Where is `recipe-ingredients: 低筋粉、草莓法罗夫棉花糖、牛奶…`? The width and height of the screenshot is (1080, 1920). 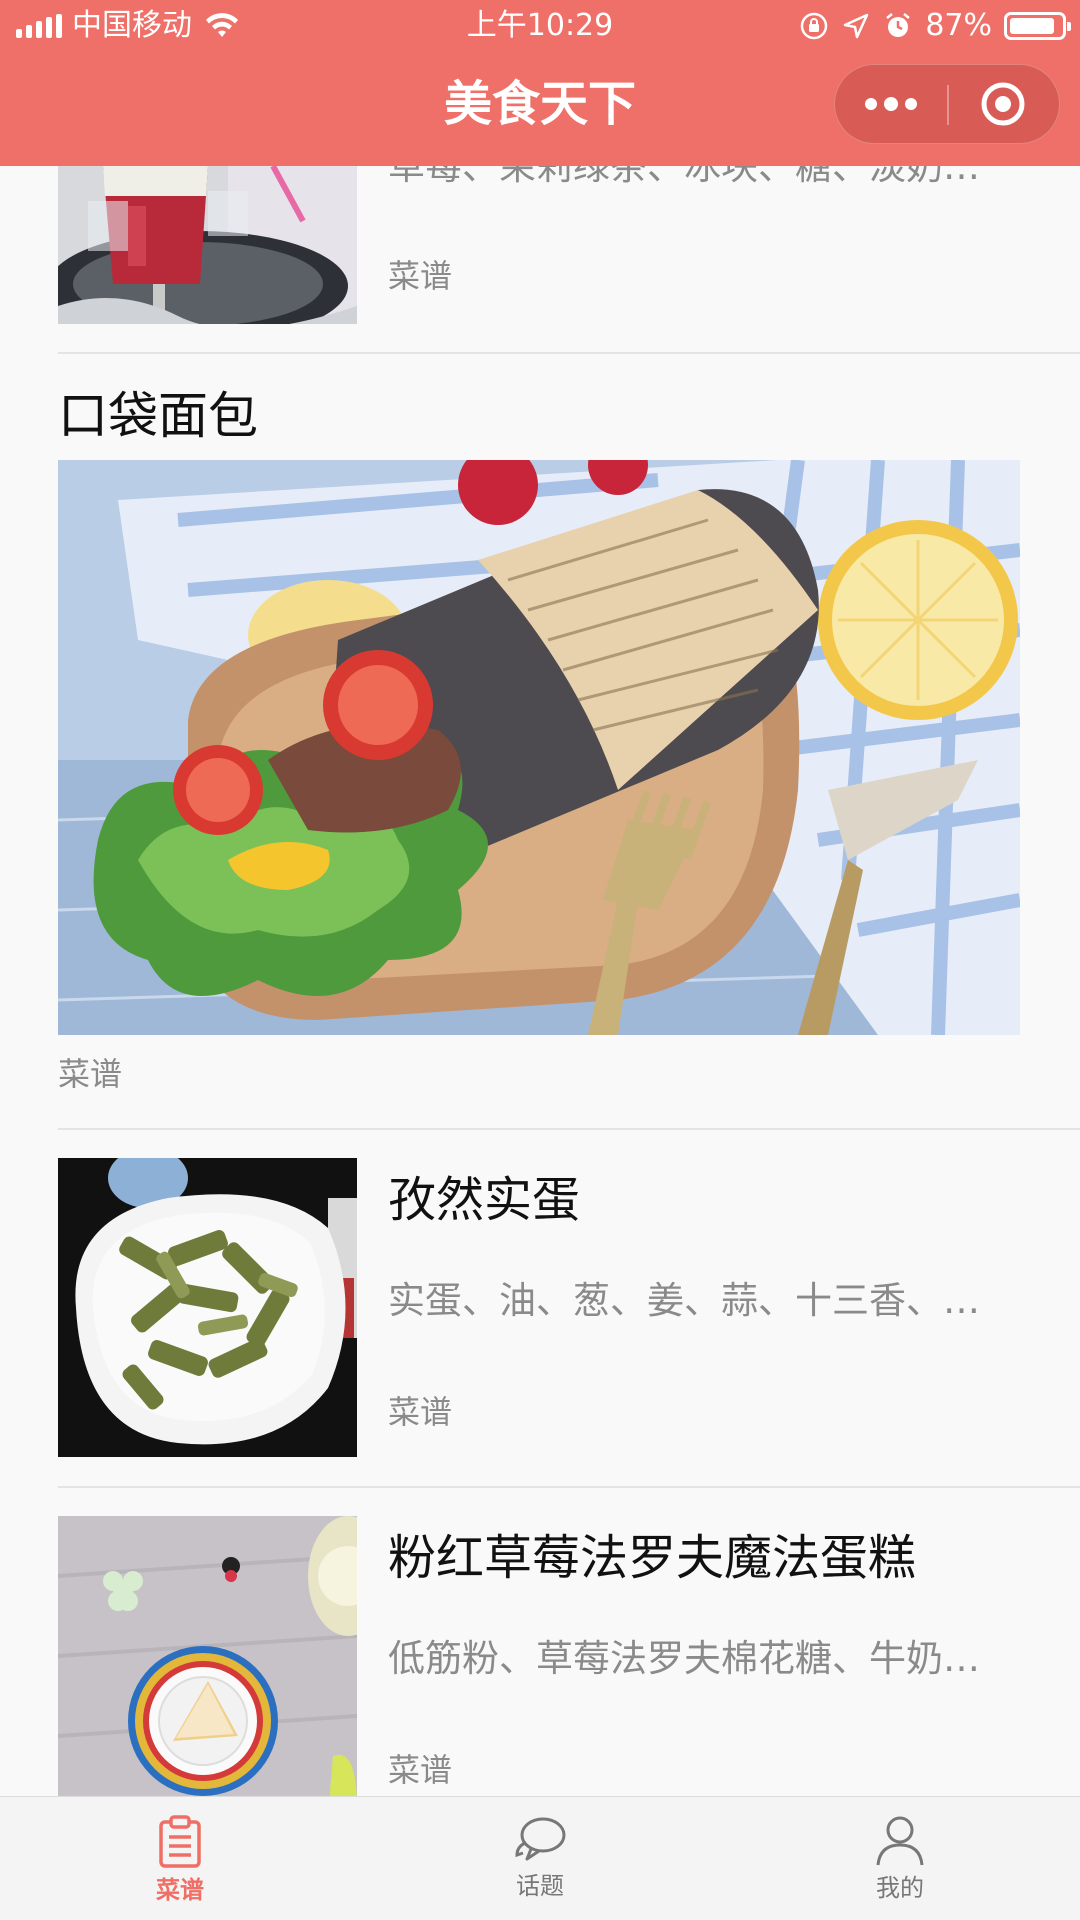
recipe-ingredients: 低筋粉、草莓法罗夫棉花糖、牛奶… is located at coordinates (684, 1658).